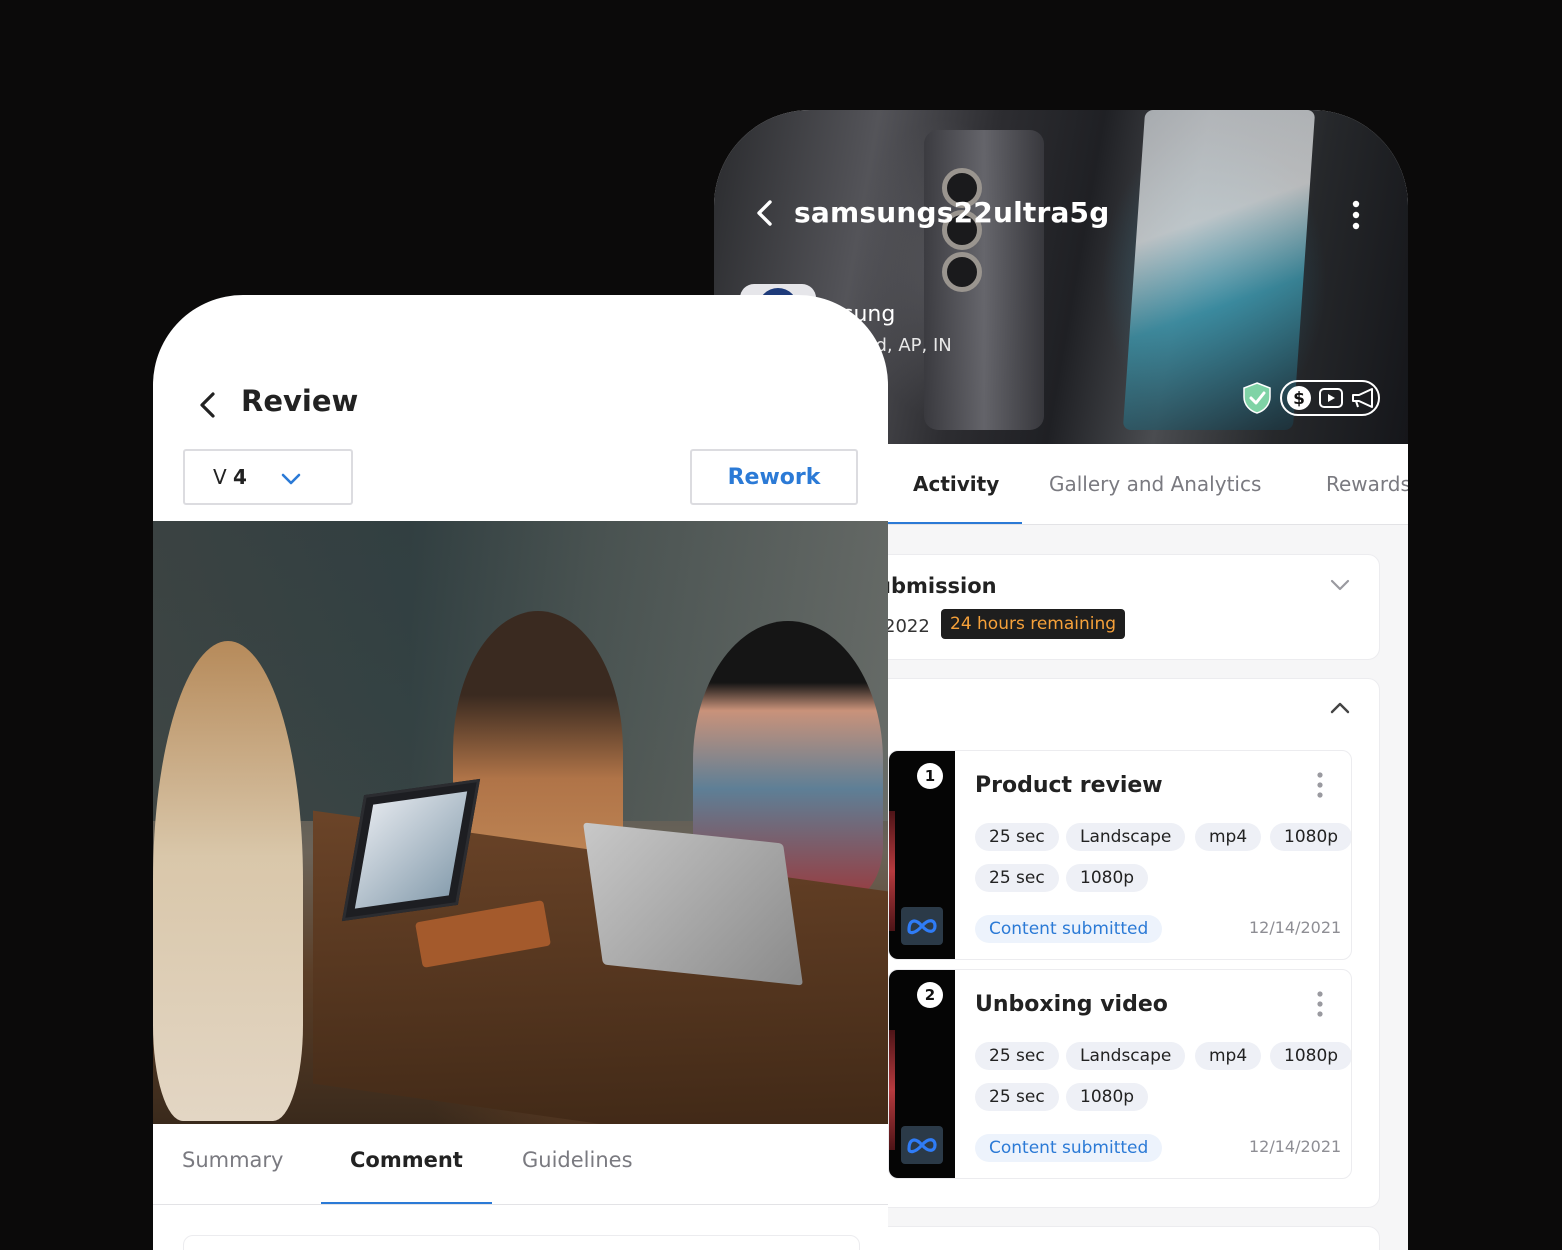  I want to click on submission-date: 2022, so click(907, 626).